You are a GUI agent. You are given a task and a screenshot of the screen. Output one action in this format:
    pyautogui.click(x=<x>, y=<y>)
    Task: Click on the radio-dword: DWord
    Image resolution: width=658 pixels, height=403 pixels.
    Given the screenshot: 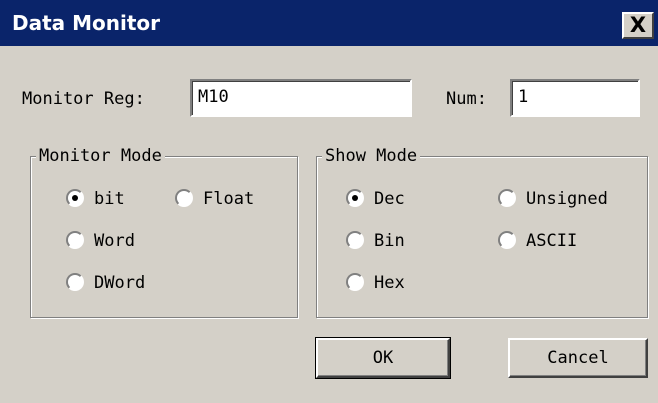 What is the action you would take?
    pyautogui.click(x=121, y=283)
    